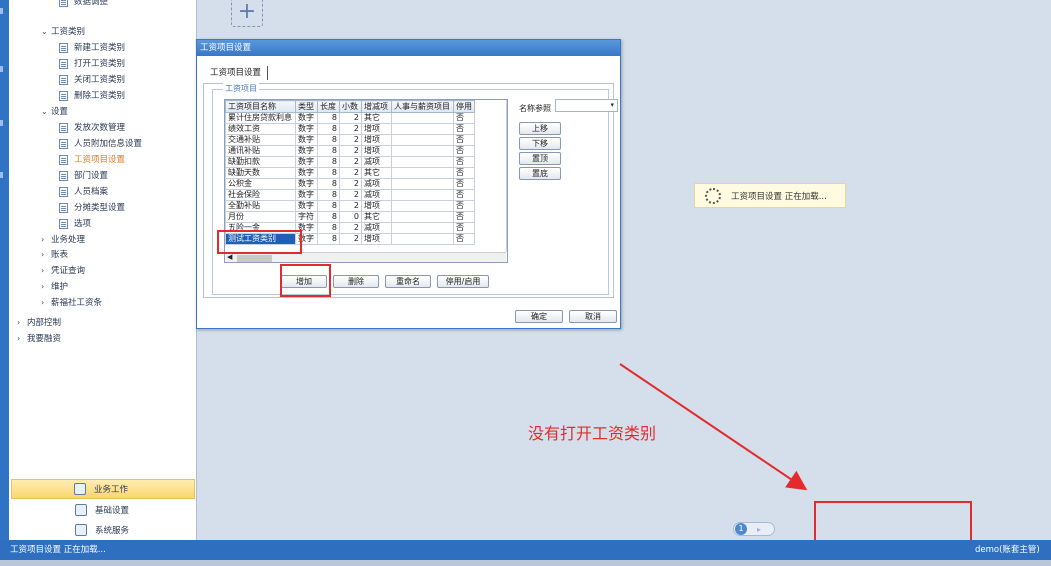 Image resolution: width=1051 pixels, height=566 pixels. What do you see at coordinates (103, 489) in the screenshot?
I see `module-business-button: 业务工作` at bounding box center [103, 489].